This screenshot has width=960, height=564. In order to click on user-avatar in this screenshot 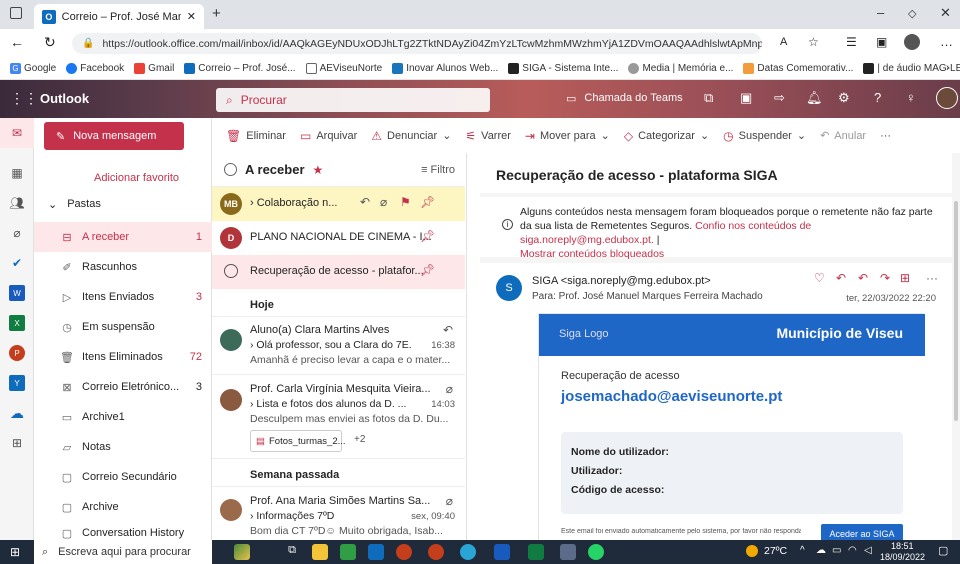, I will do `click(947, 98)`.